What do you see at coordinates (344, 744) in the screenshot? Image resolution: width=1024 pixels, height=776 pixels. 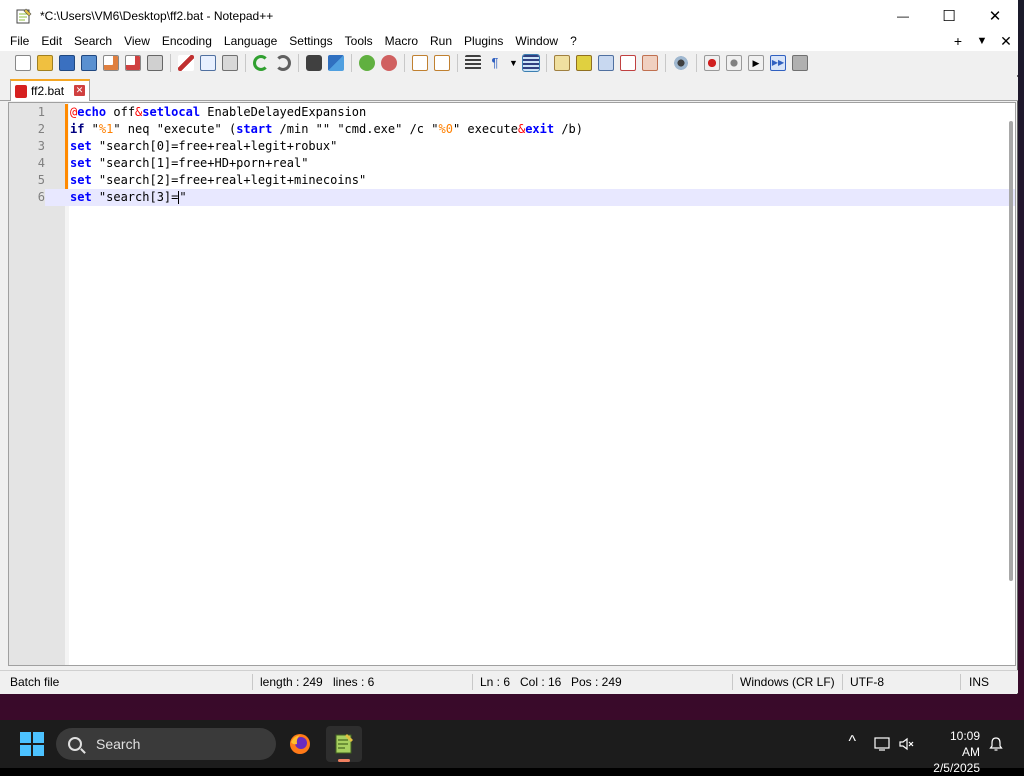 I see `taskbar-notepadpp` at bounding box center [344, 744].